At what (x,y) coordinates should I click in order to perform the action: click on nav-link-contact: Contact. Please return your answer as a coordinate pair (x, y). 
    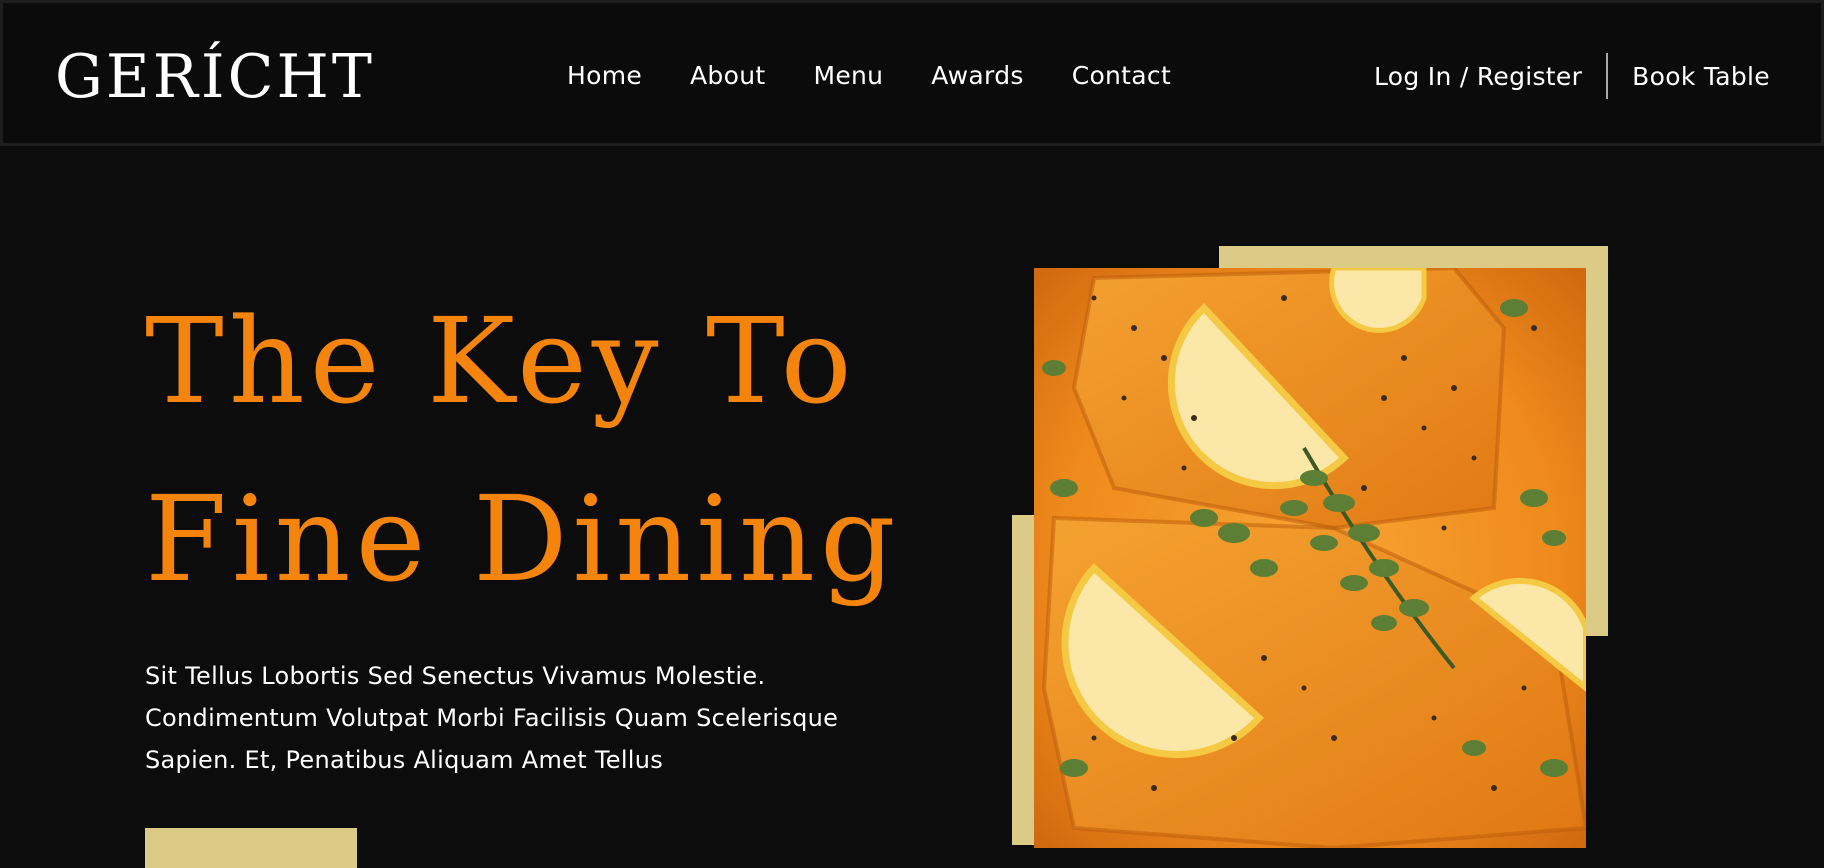
    Looking at the image, I should click on (1121, 75).